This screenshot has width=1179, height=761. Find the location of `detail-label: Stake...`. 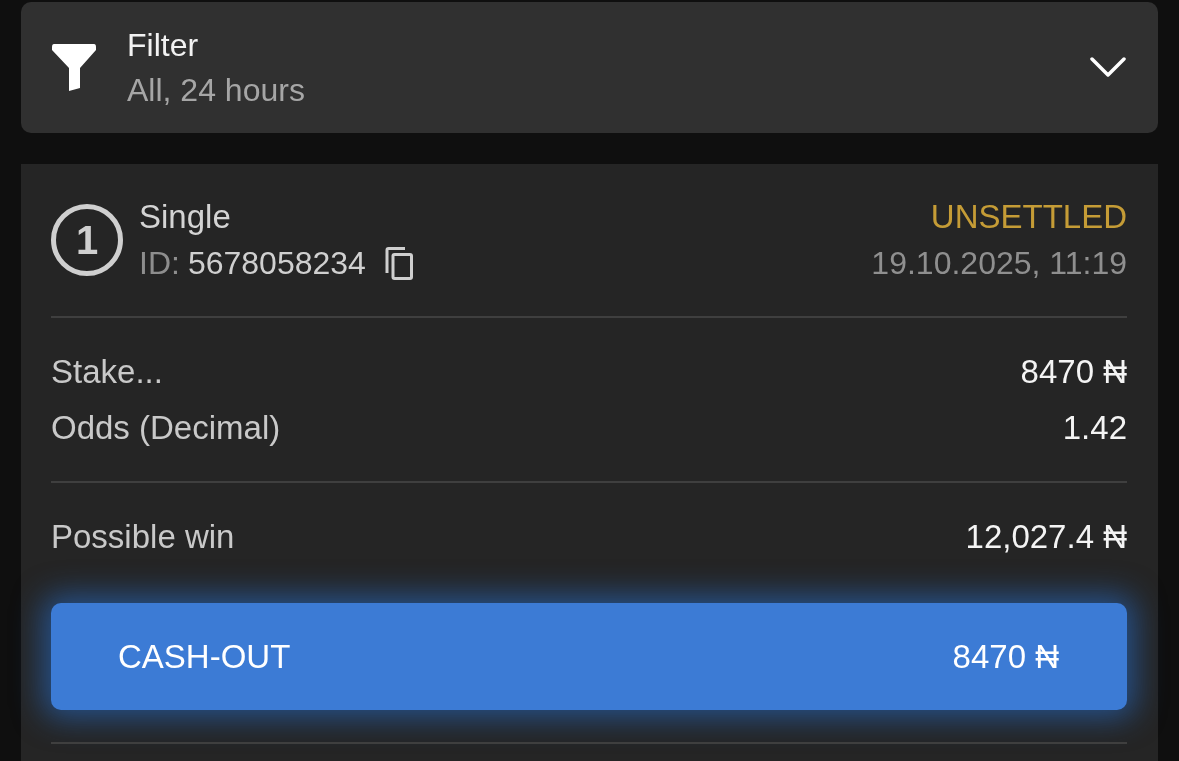

detail-label: Stake... is located at coordinates (107, 372).